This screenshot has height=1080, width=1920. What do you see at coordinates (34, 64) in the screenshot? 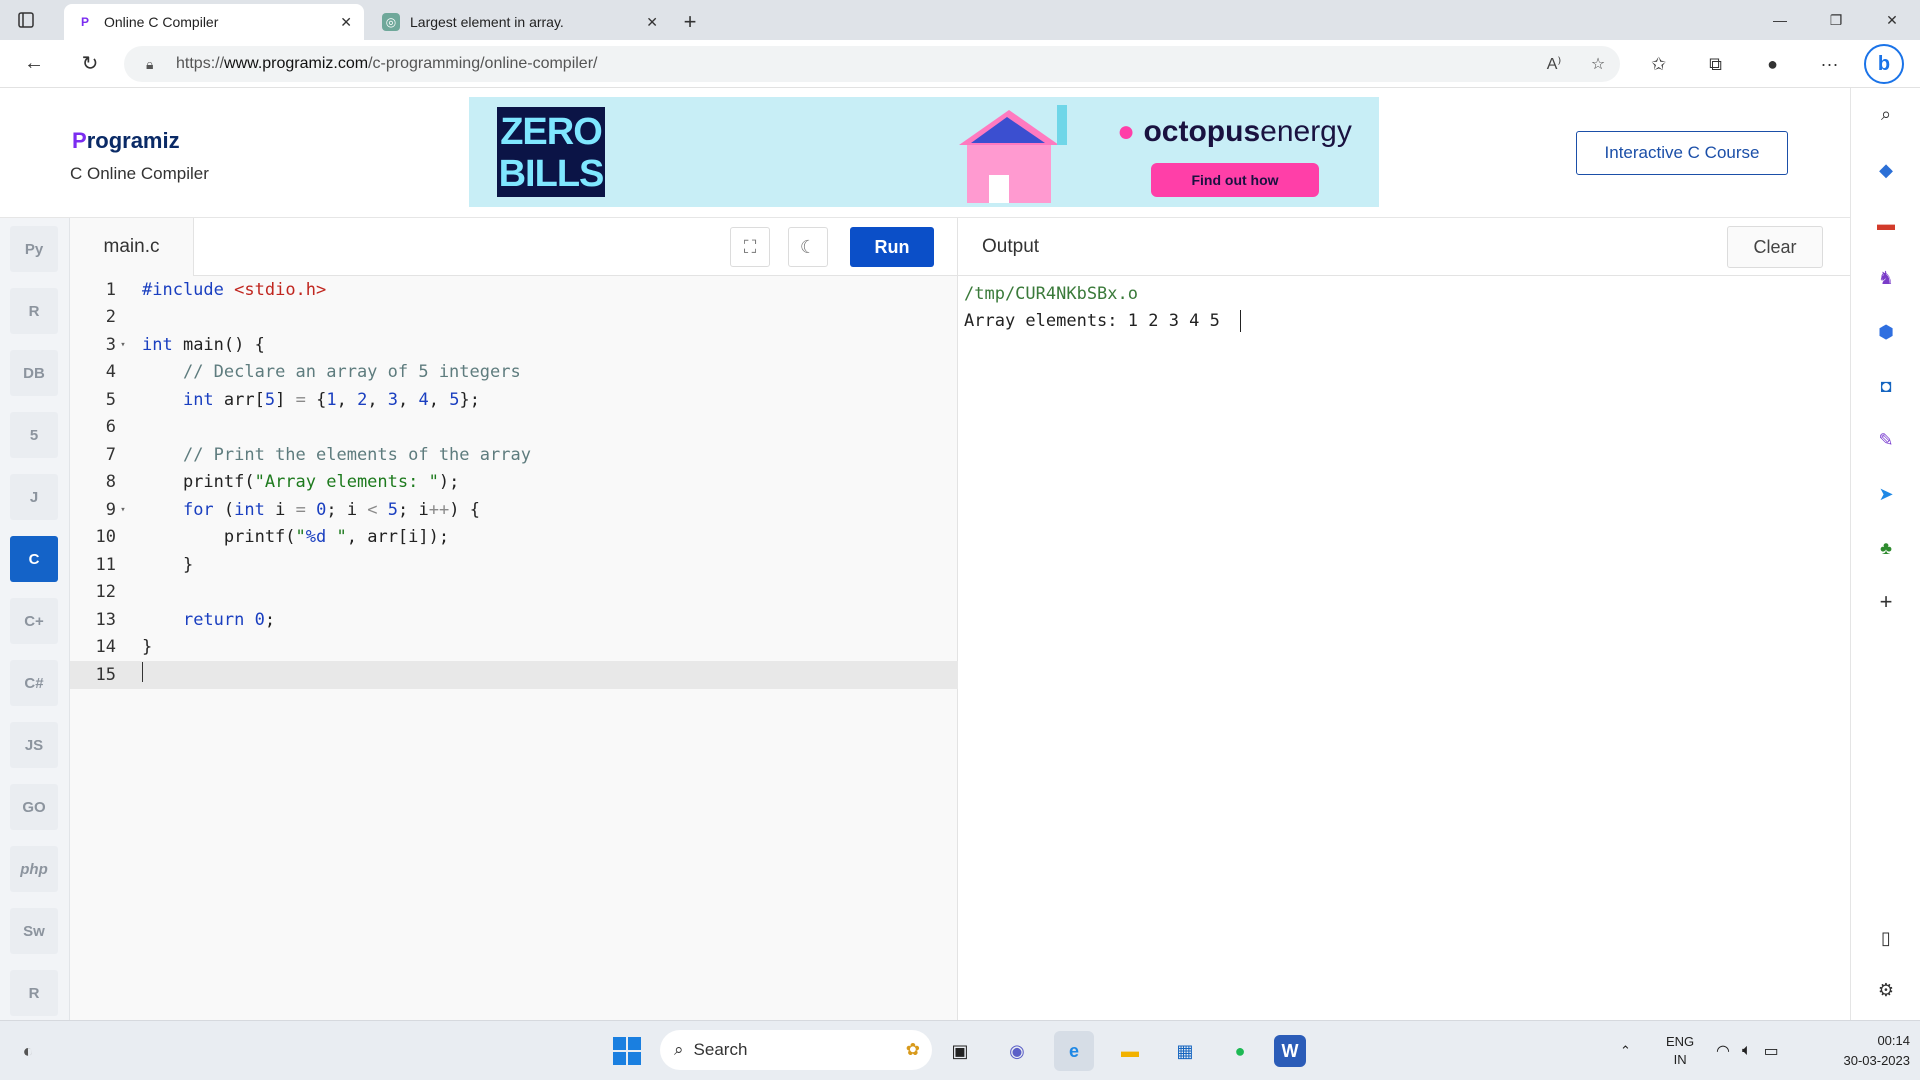
I see `back-icon: ←` at bounding box center [34, 64].